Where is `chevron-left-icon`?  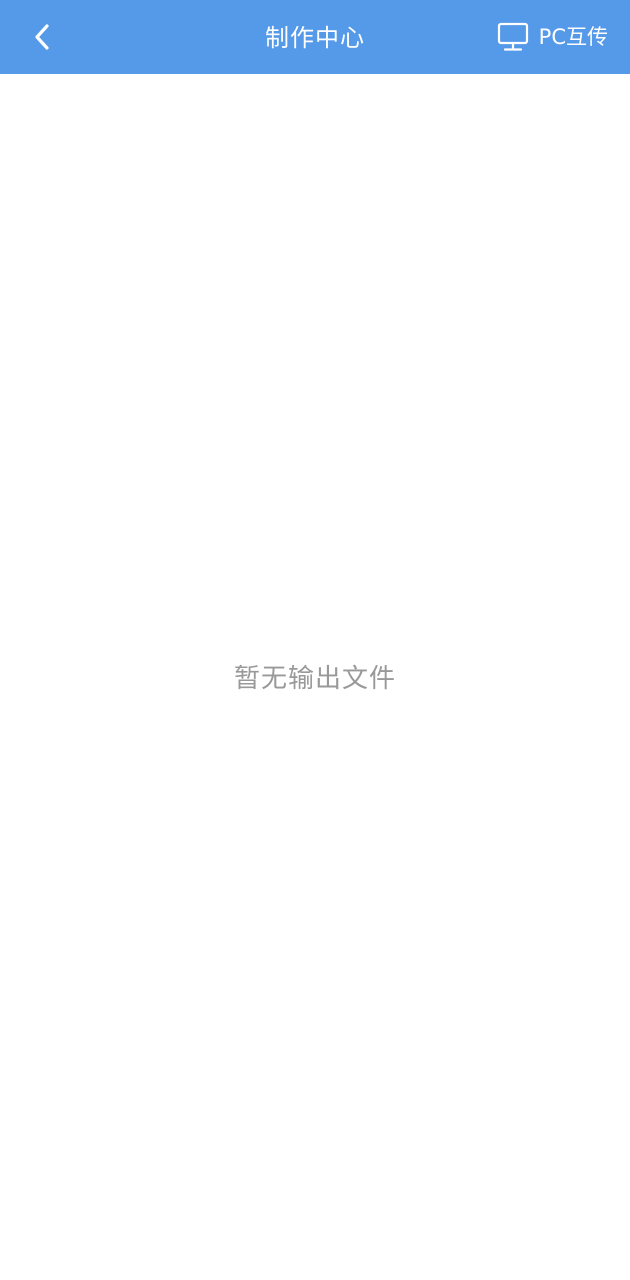
chevron-left-icon is located at coordinates (42, 37).